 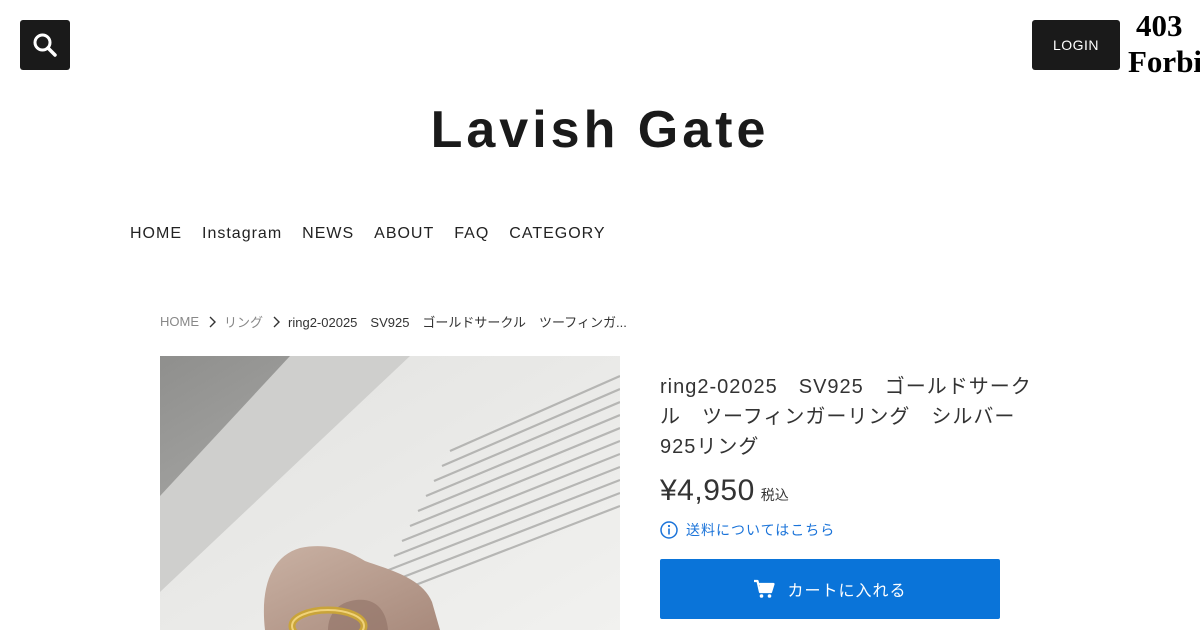 I want to click on search-button, so click(x=45, y=45).